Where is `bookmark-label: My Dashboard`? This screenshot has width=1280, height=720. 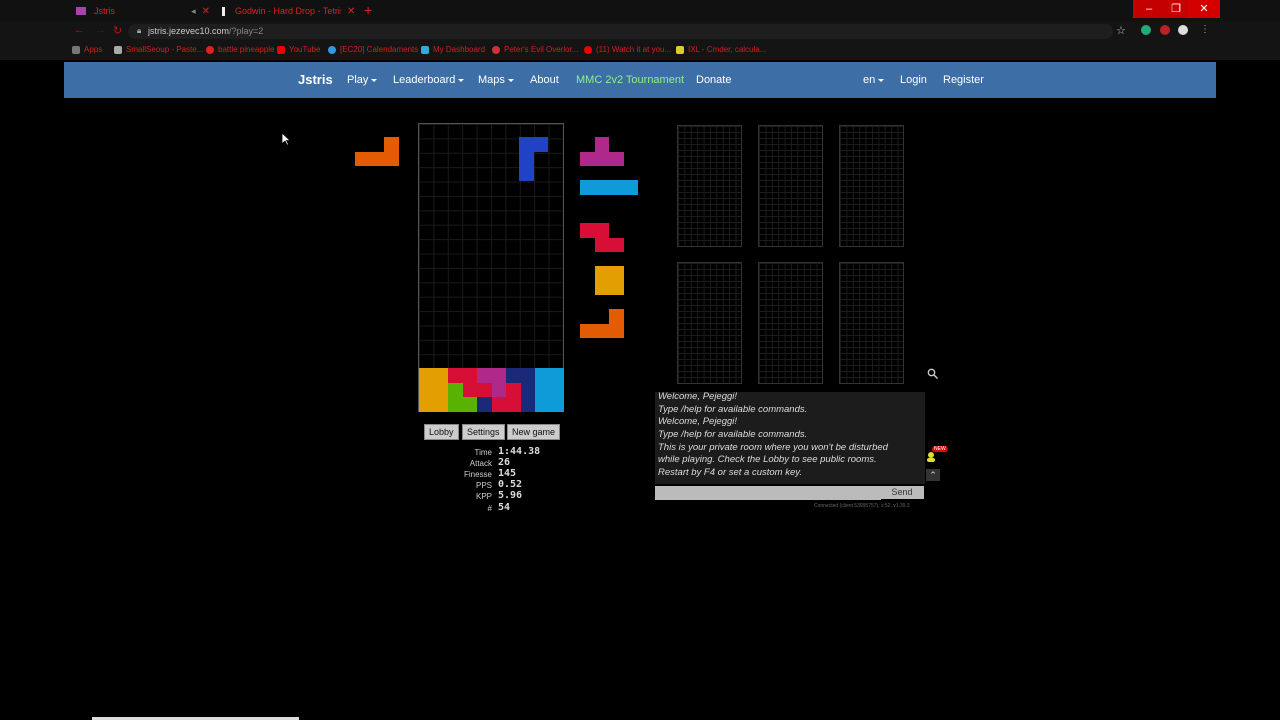 bookmark-label: My Dashboard is located at coordinates (459, 49).